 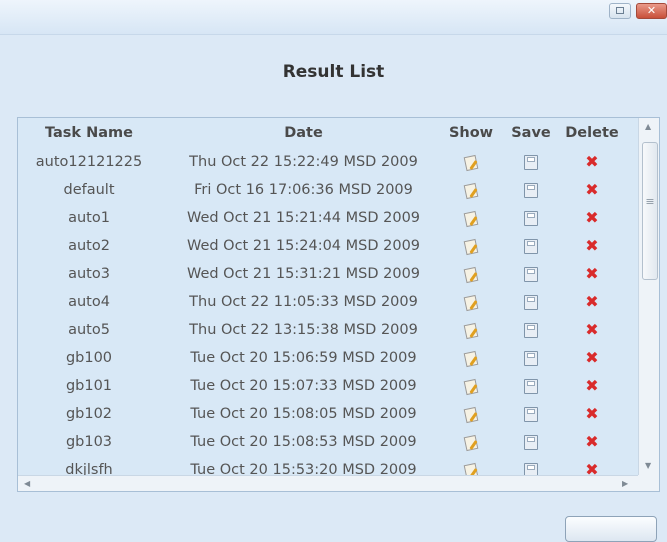 What do you see at coordinates (648, 126) in the screenshot?
I see `scroll-up-icon: ▲` at bounding box center [648, 126].